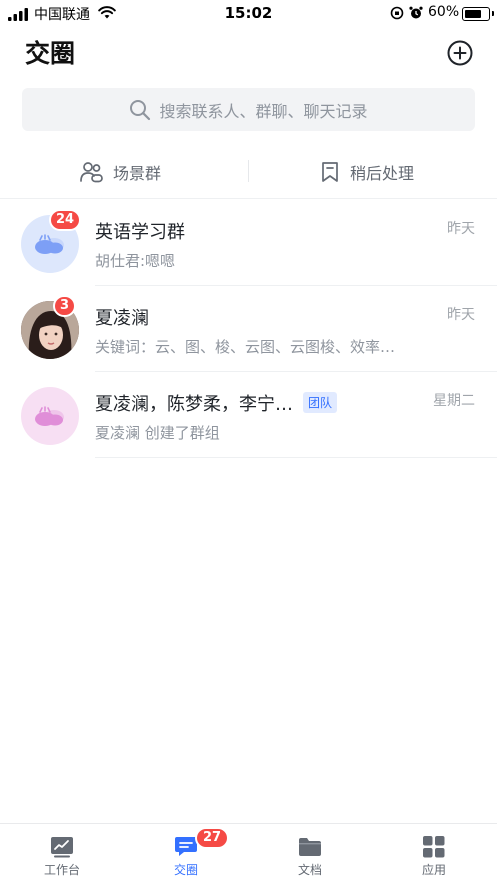 The height and width of the screenshot is (884, 497). What do you see at coordinates (122, 318) in the screenshot?
I see `chat-name: 夏凌澜` at bounding box center [122, 318].